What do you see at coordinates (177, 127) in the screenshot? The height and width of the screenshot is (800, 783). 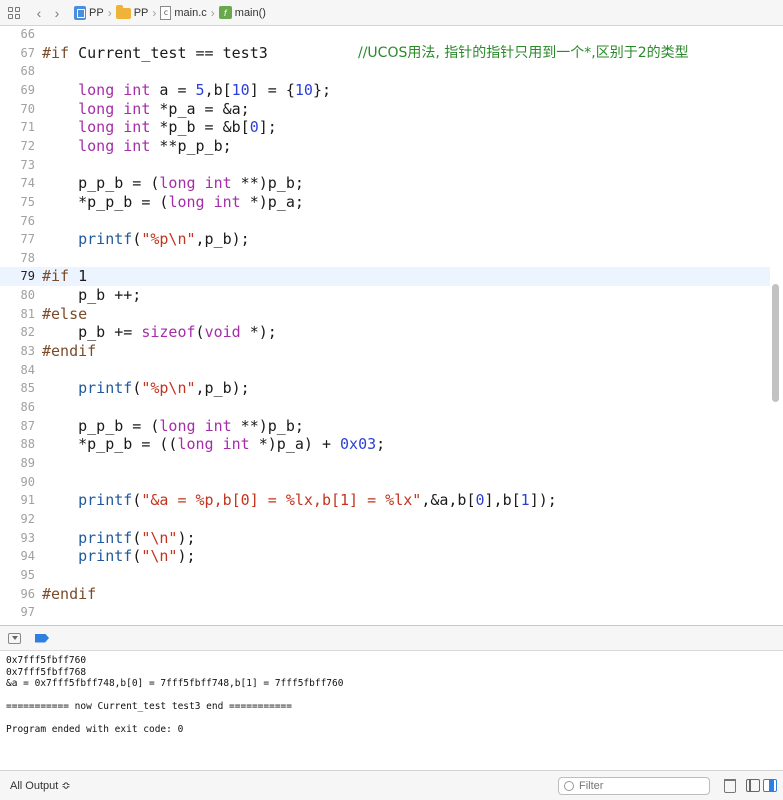 I see `code-text: long int *p_b = &b[0];` at bounding box center [177, 127].